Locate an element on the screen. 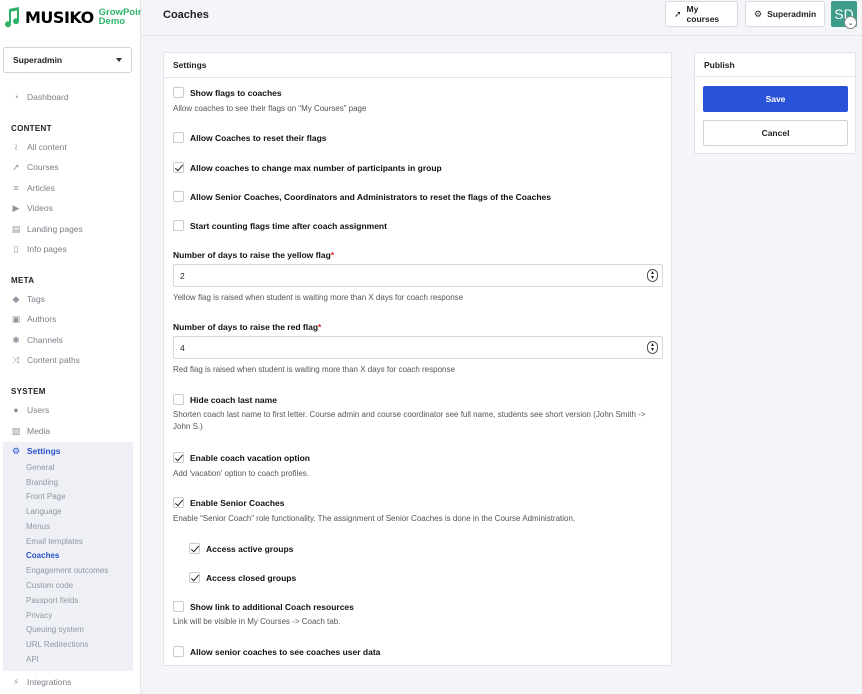 This screenshot has height=694, width=862. red-flag-label: Number of days to raise the red flag* is located at coordinates (247, 327).